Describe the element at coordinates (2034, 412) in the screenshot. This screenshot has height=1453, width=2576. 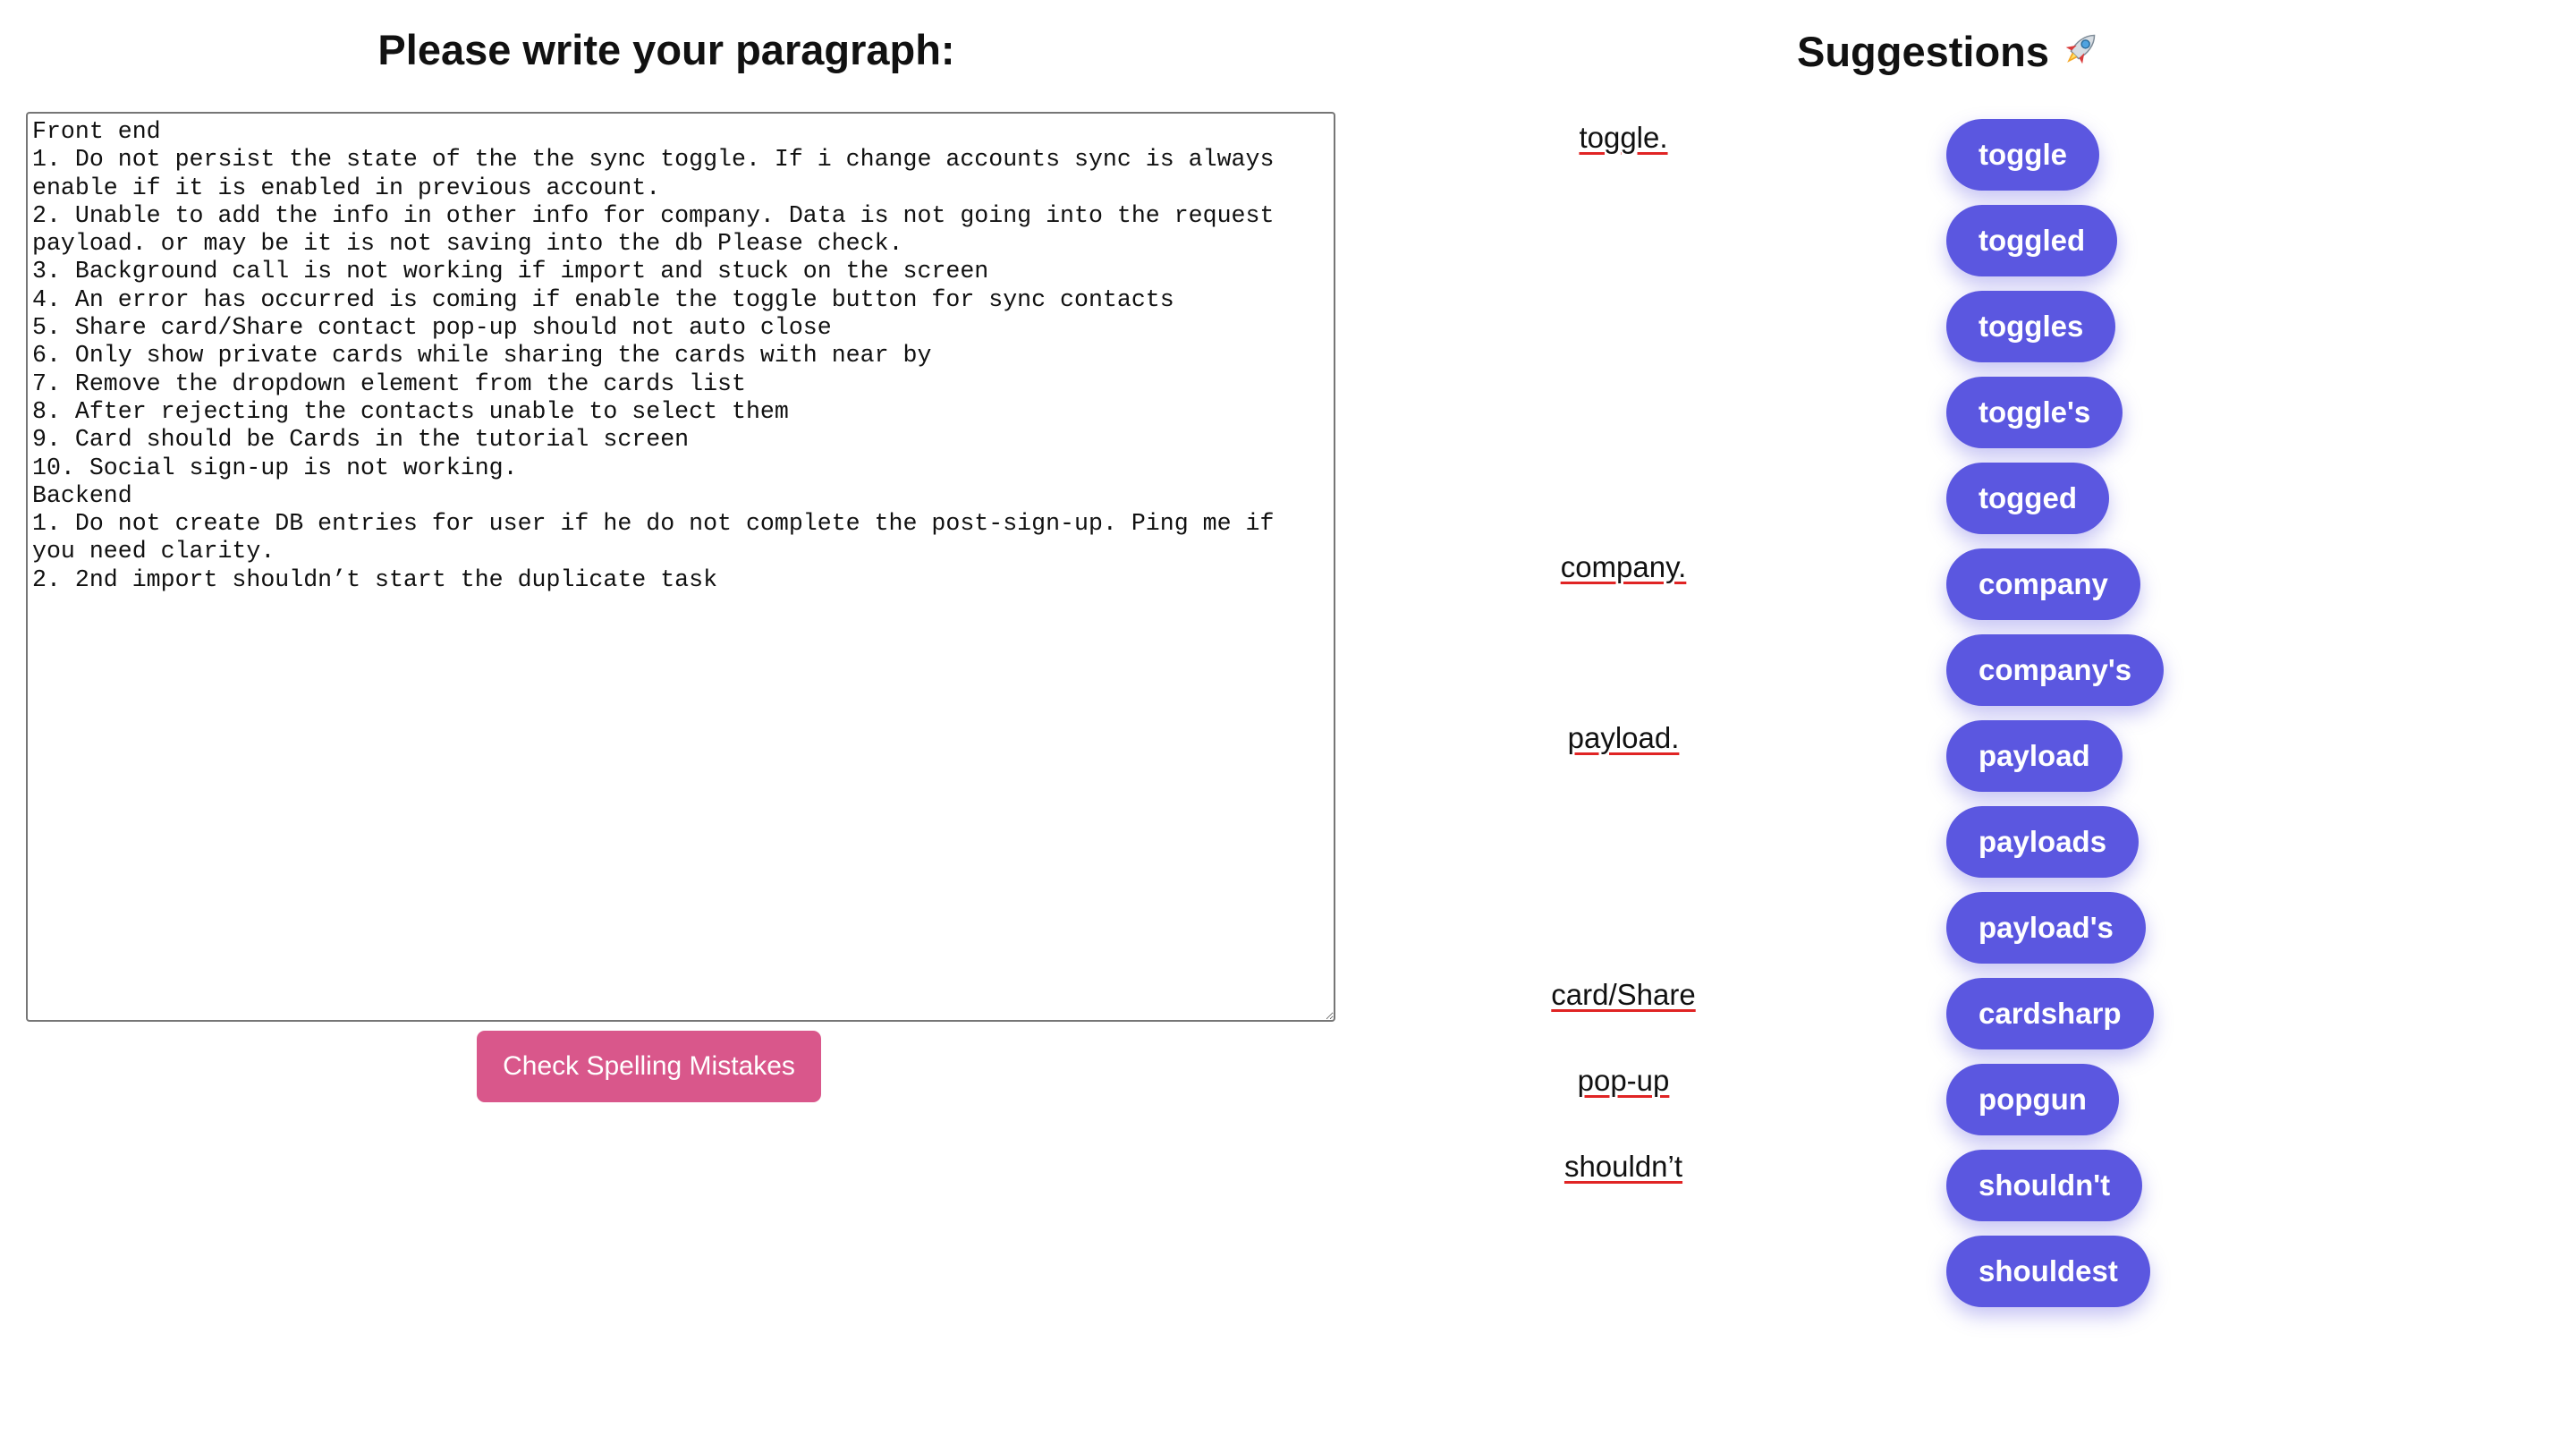
I see `suggestion-chip: toggle's` at that location.